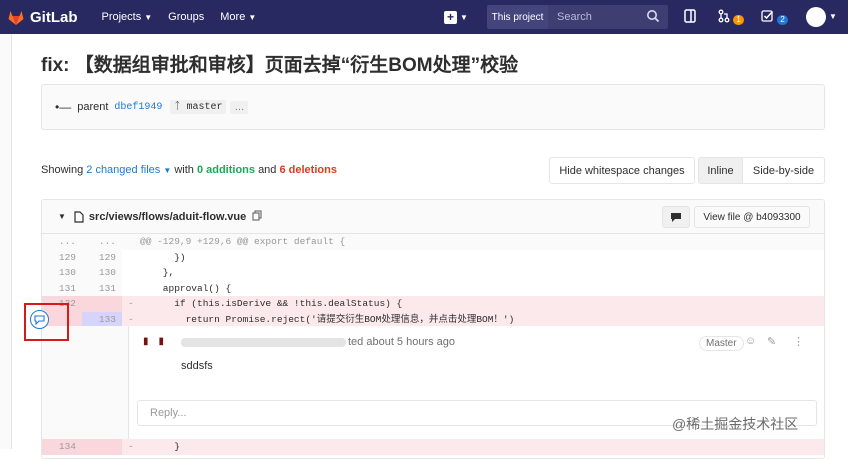 Image resolution: width=848 pixels, height=459 pixels. What do you see at coordinates (123, 170) in the screenshot?
I see `changed-files-label: 2 changed files` at bounding box center [123, 170].